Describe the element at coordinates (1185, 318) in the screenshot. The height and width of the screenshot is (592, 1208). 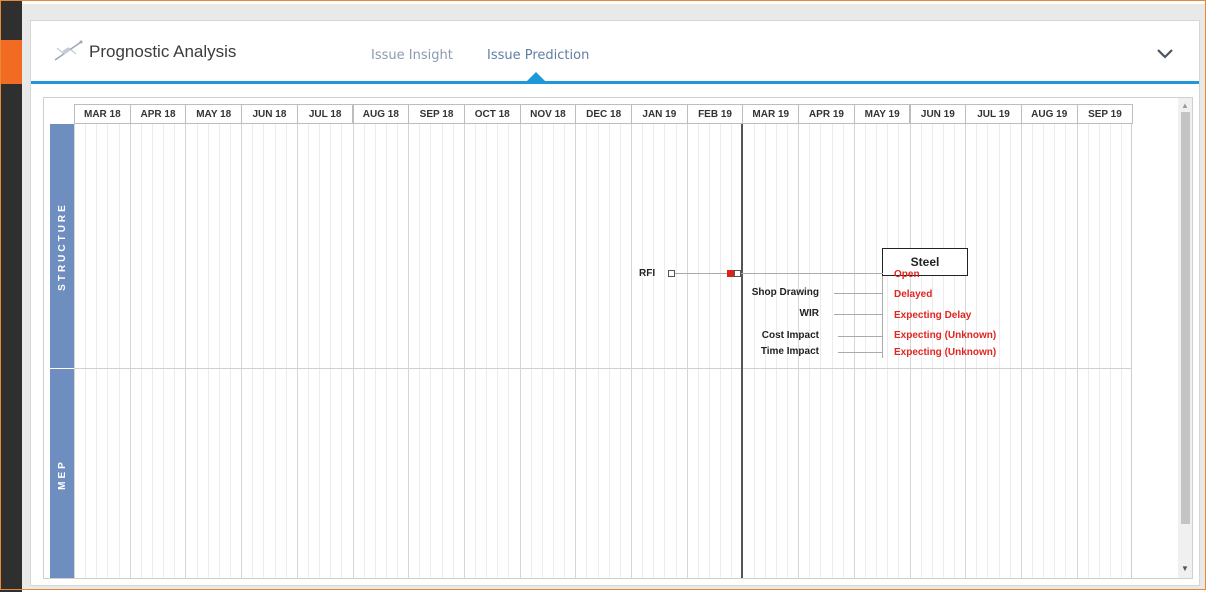
I see `scroll-thumb` at that location.